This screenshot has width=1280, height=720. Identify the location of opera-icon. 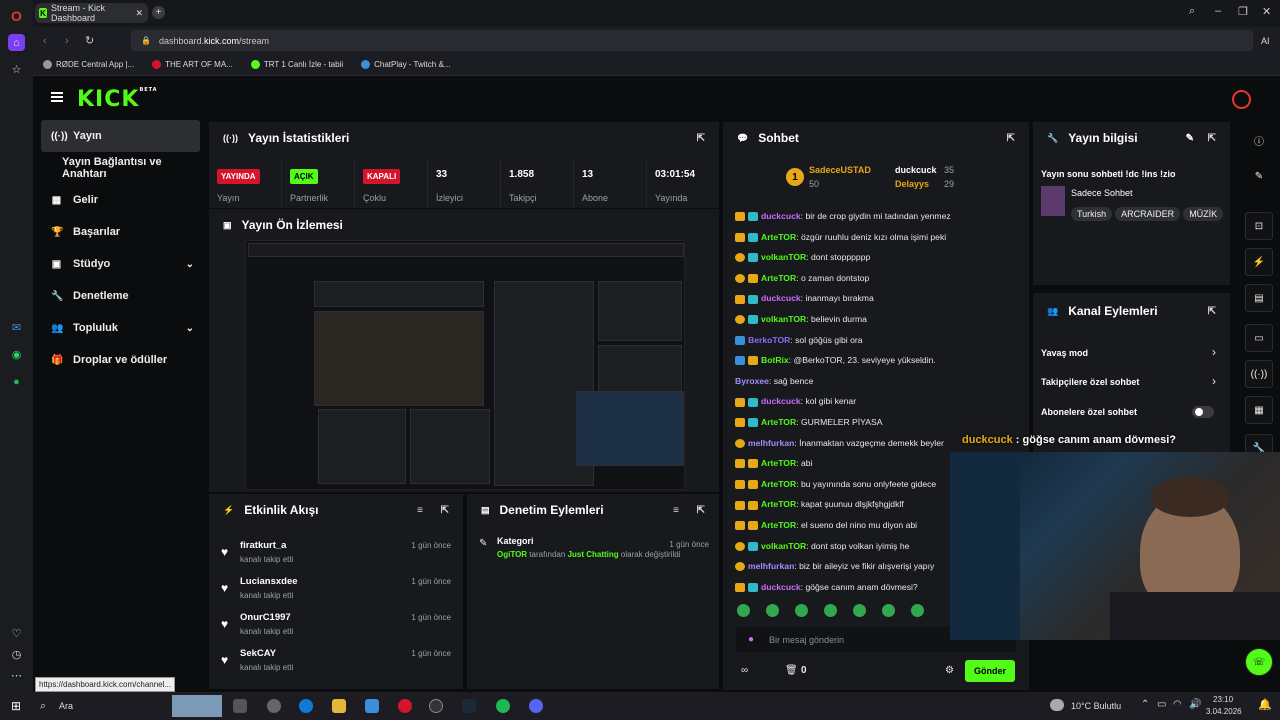
(405, 706).